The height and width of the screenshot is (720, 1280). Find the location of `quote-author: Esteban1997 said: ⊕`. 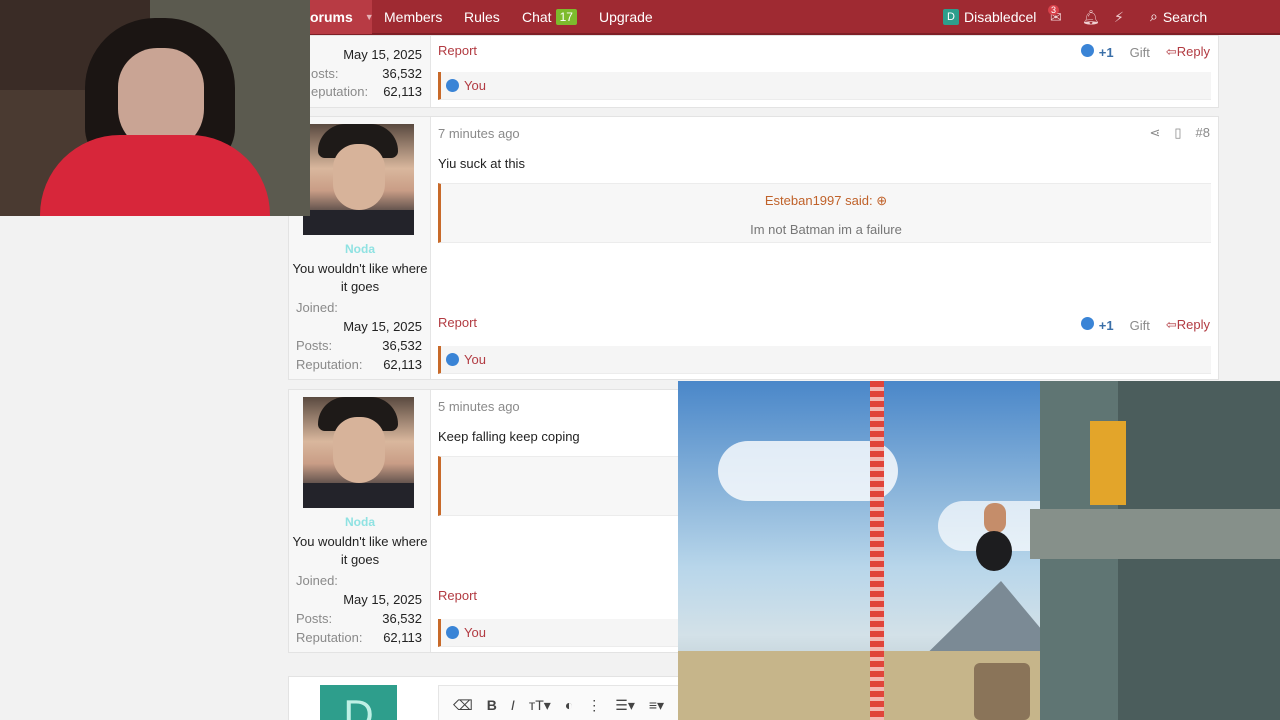

quote-author: Esteban1997 said: ⊕ is located at coordinates (826, 201).